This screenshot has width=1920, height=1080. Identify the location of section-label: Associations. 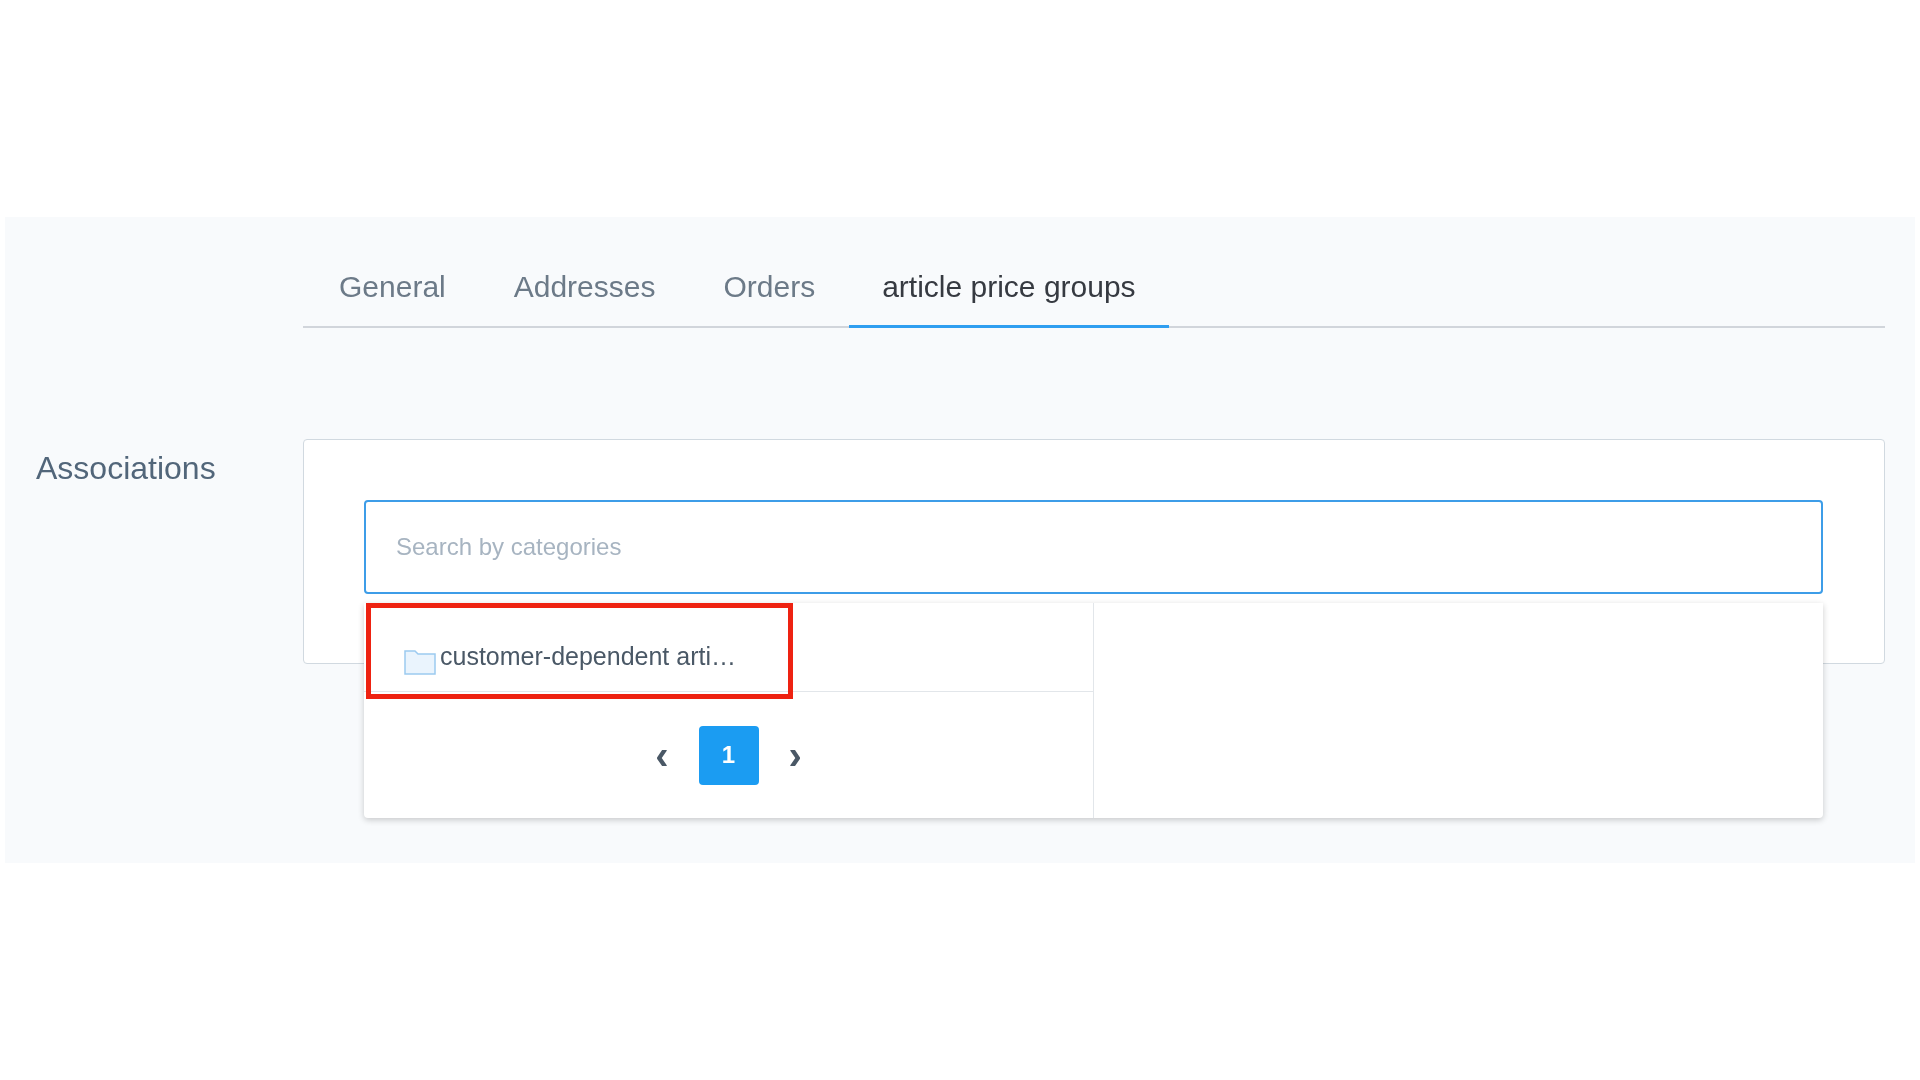
(126, 468).